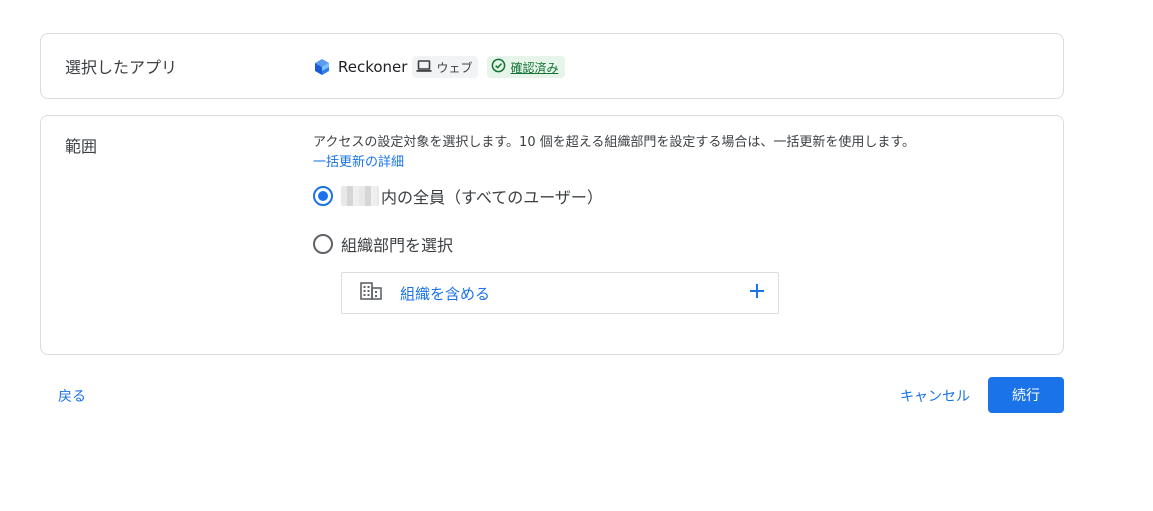 The image size is (1153, 511). I want to click on scope-label: 範囲, so click(81, 146).